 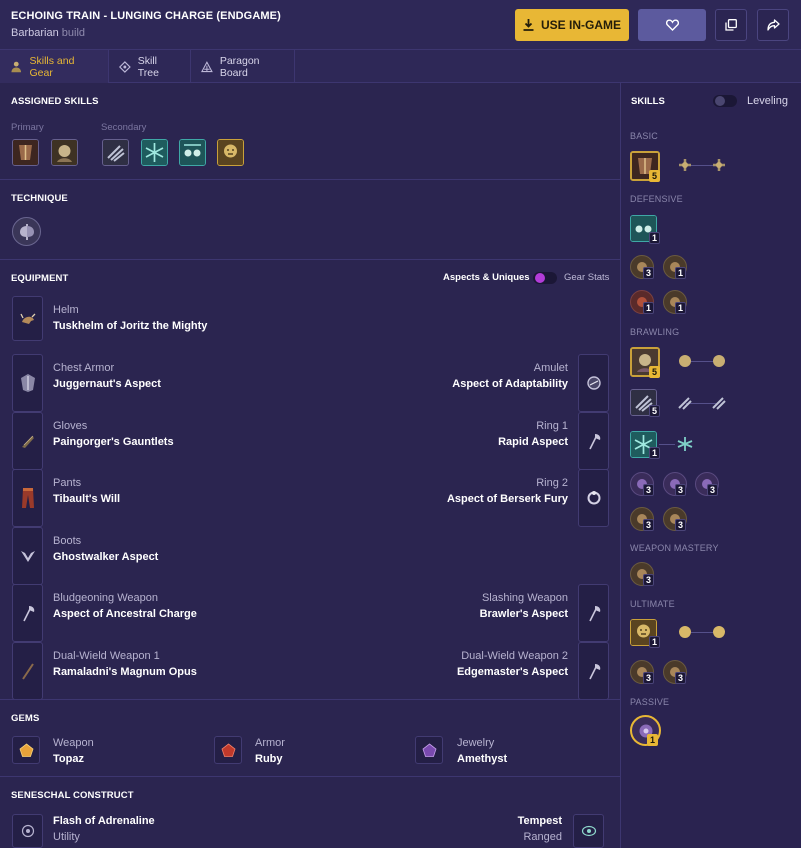 I want to click on gloves-slot, so click(x=27, y=441).